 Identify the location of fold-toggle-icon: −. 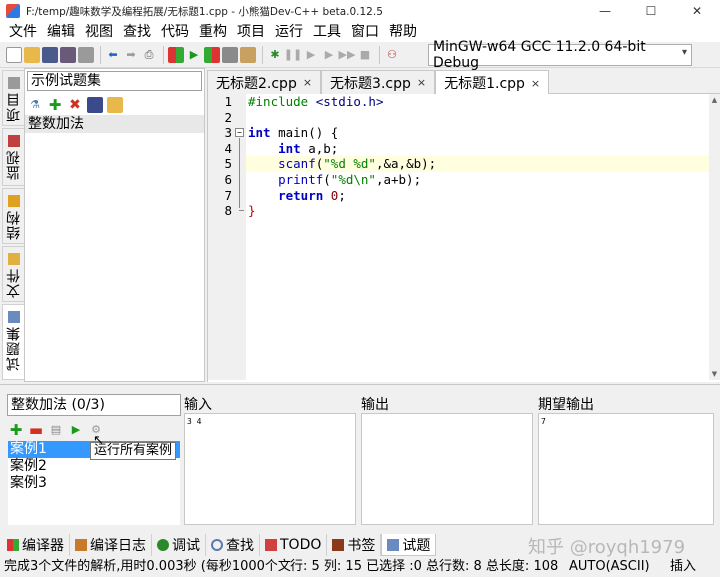
(239, 132).